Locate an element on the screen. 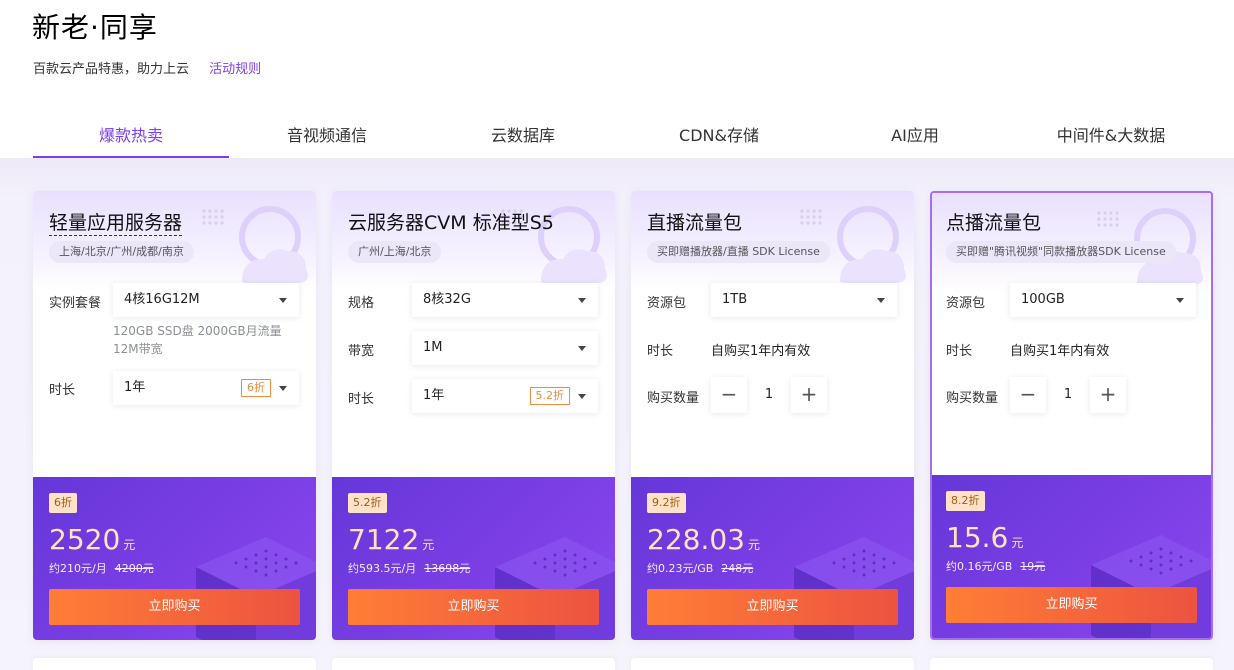 This screenshot has height=670, width=1234. package-hint: 120GB SSD盘 2000GB月流量 12M带宽 is located at coordinates (197, 340).